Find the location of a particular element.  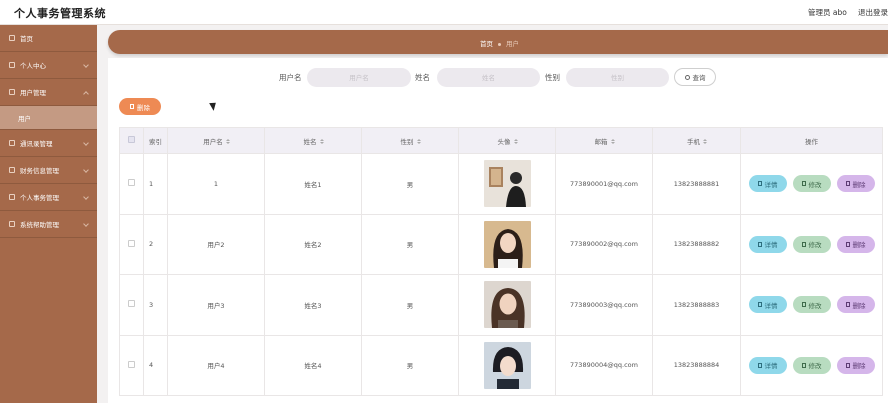

header-avatar-label: 头像 is located at coordinates (504, 141).